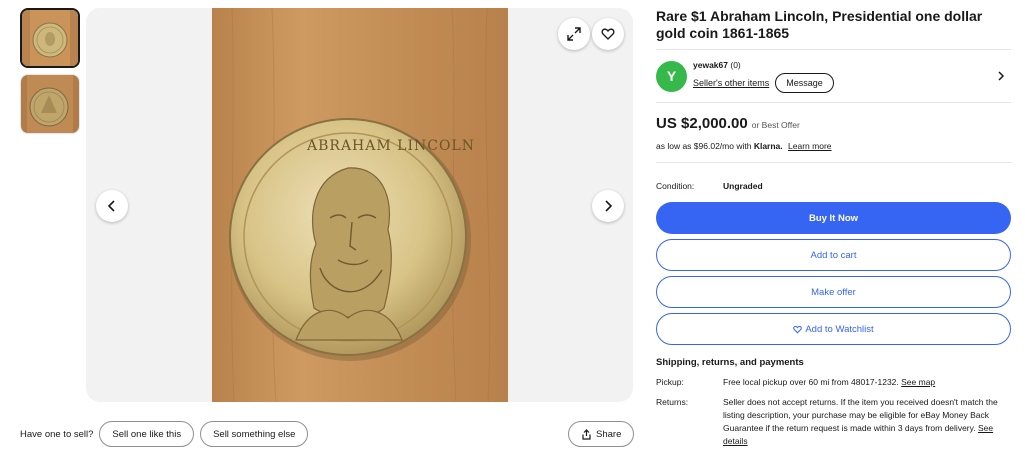  What do you see at coordinates (833, 162) in the screenshot?
I see `price-divider` at bounding box center [833, 162].